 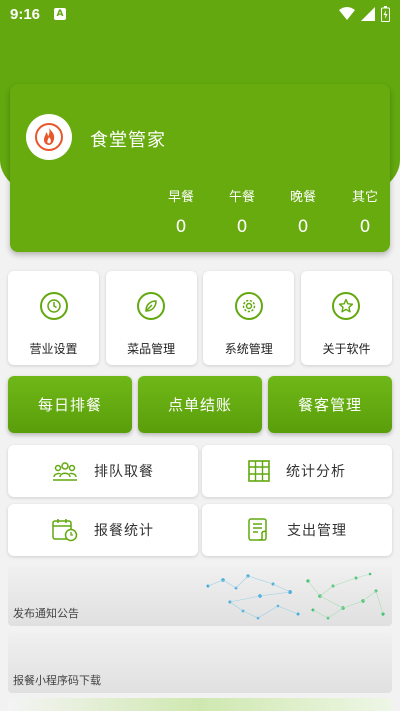 I want to click on meal-label: 早餐, so click(x=180, y=197).